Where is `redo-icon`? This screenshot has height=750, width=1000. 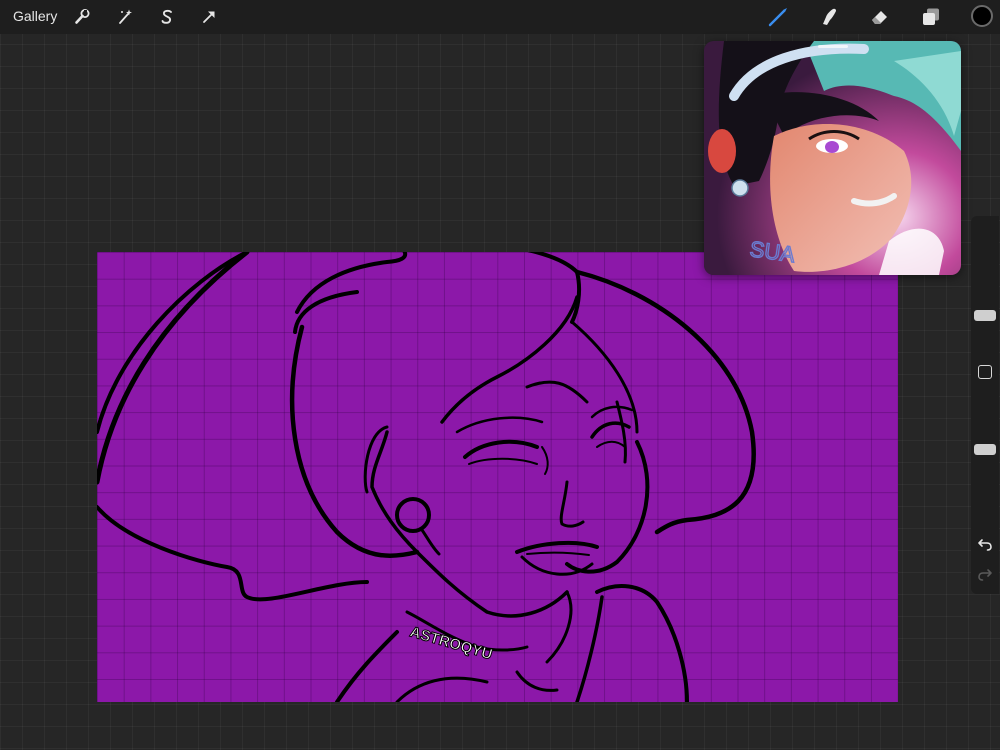 redo-icon is located at coordinates (985, 575).